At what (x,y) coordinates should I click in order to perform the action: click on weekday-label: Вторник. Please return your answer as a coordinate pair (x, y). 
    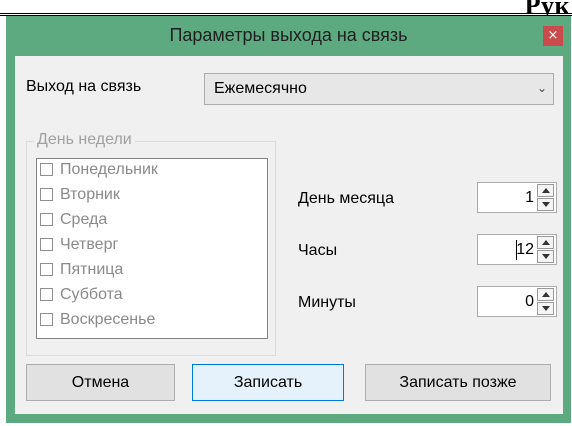
    Looking at the image, I should click on (90, 194).